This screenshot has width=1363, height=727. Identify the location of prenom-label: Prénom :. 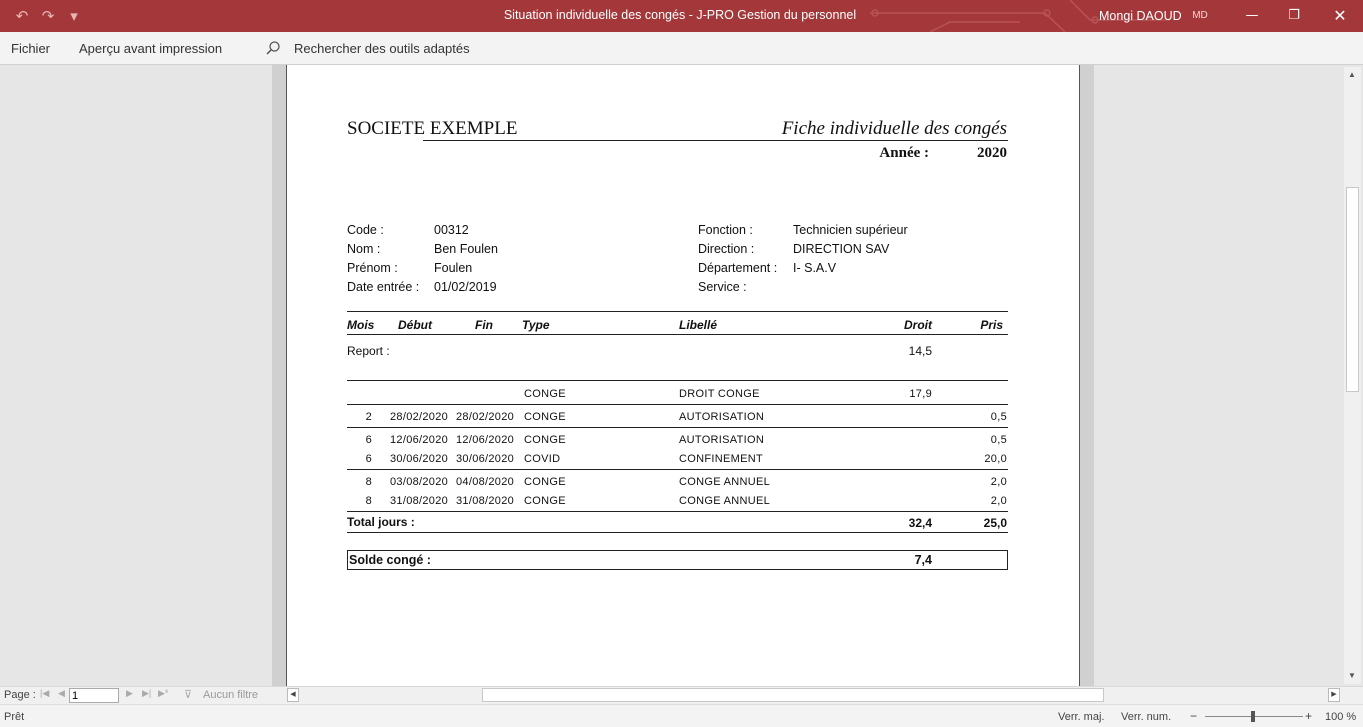
(372, 268).